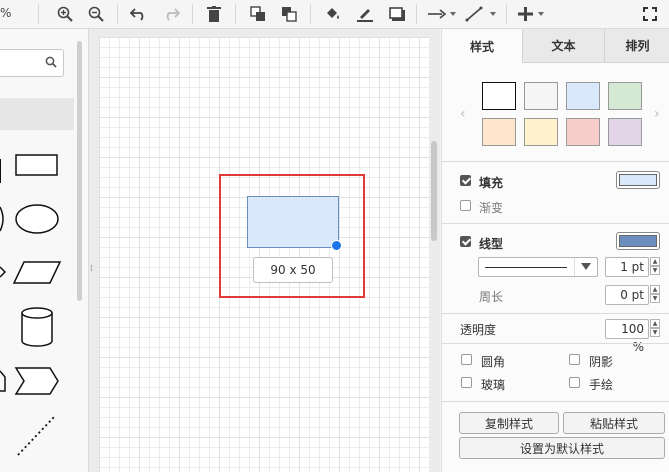  I want to click on fill-color-preview, so click(638, 180).